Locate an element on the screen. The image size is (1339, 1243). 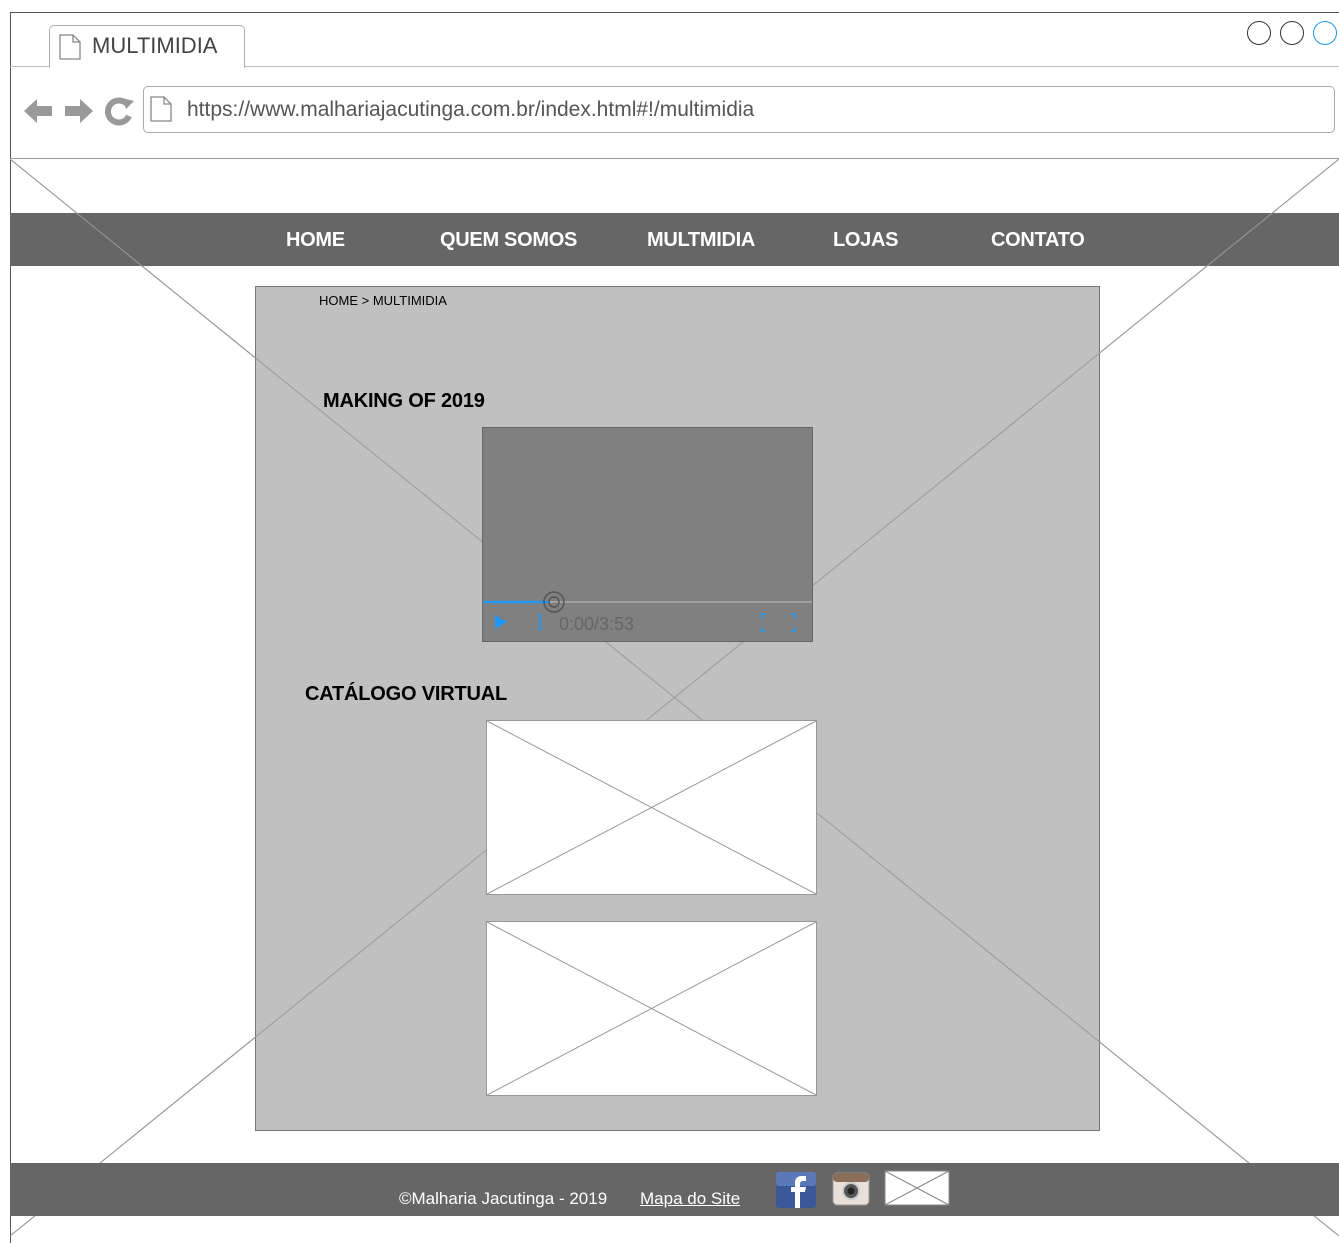
browser-nav-controls is located at coordinates (79, 111).